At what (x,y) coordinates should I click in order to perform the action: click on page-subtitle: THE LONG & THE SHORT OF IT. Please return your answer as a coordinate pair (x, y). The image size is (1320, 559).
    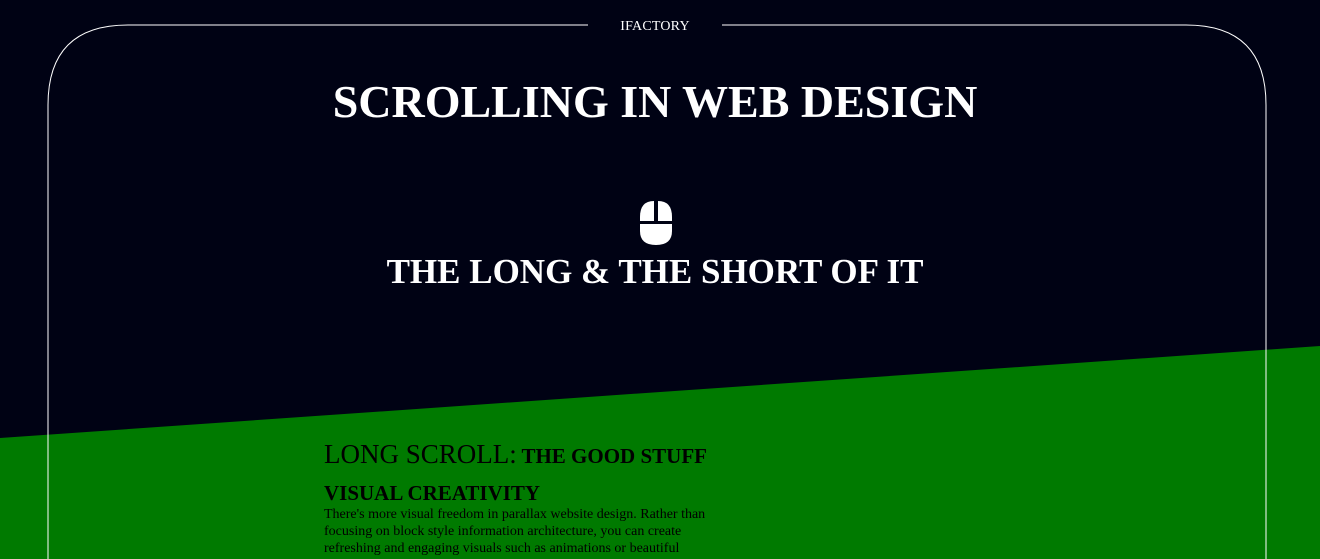
    Looking at the image, I should click on (655, 271).